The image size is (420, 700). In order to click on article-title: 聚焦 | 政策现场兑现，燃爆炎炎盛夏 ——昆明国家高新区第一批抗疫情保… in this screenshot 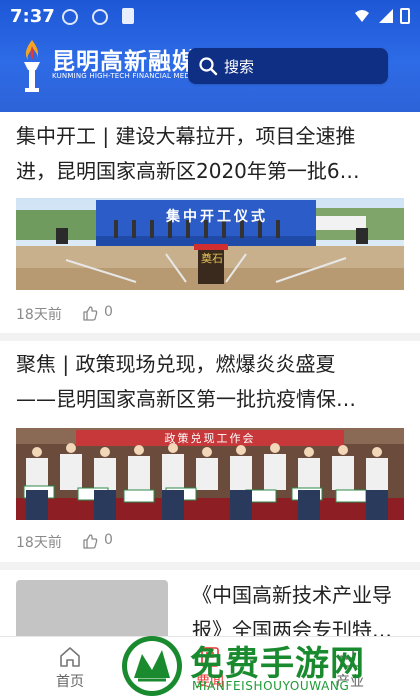, I will do `click(210, 382)`.